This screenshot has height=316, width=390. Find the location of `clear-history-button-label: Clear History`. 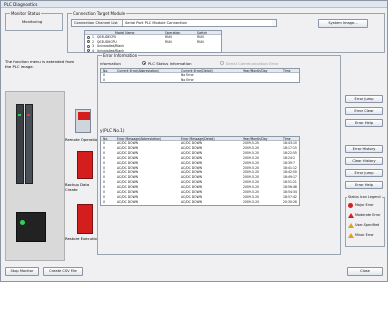

clear-history-button-label: Clear History is located at coordinates (364, 161).